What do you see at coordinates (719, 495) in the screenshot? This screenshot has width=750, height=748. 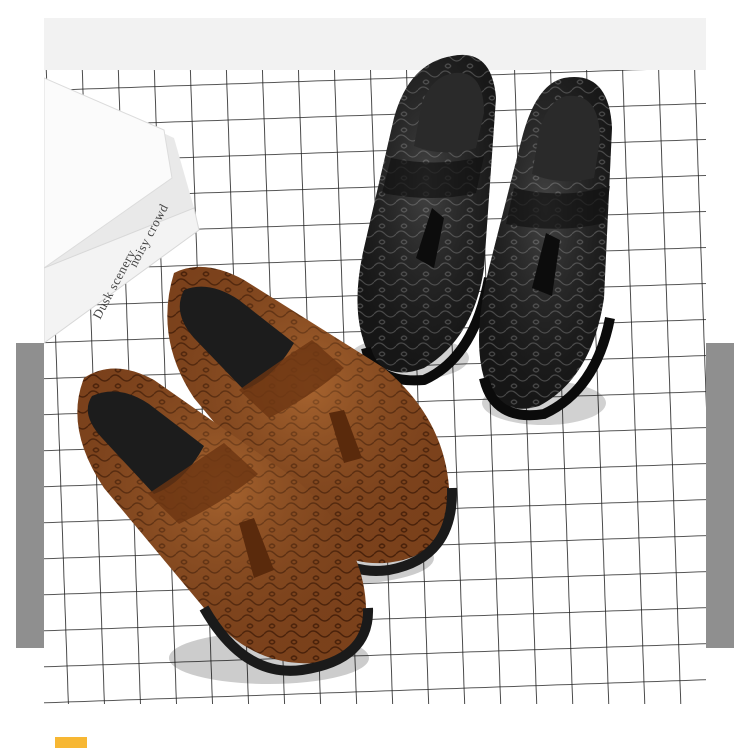 I see `right-decorative-bar` at bounding box center [719, 495].